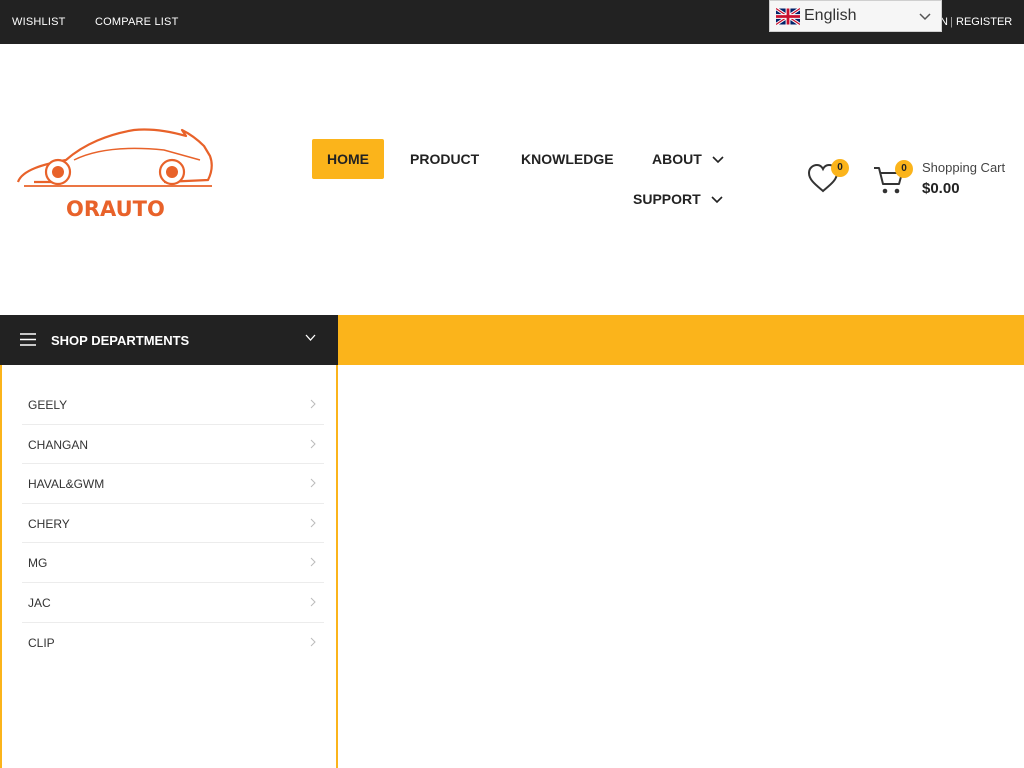 The image size is (1024, 768). I want to click on menu-icon, so click(28, 339).